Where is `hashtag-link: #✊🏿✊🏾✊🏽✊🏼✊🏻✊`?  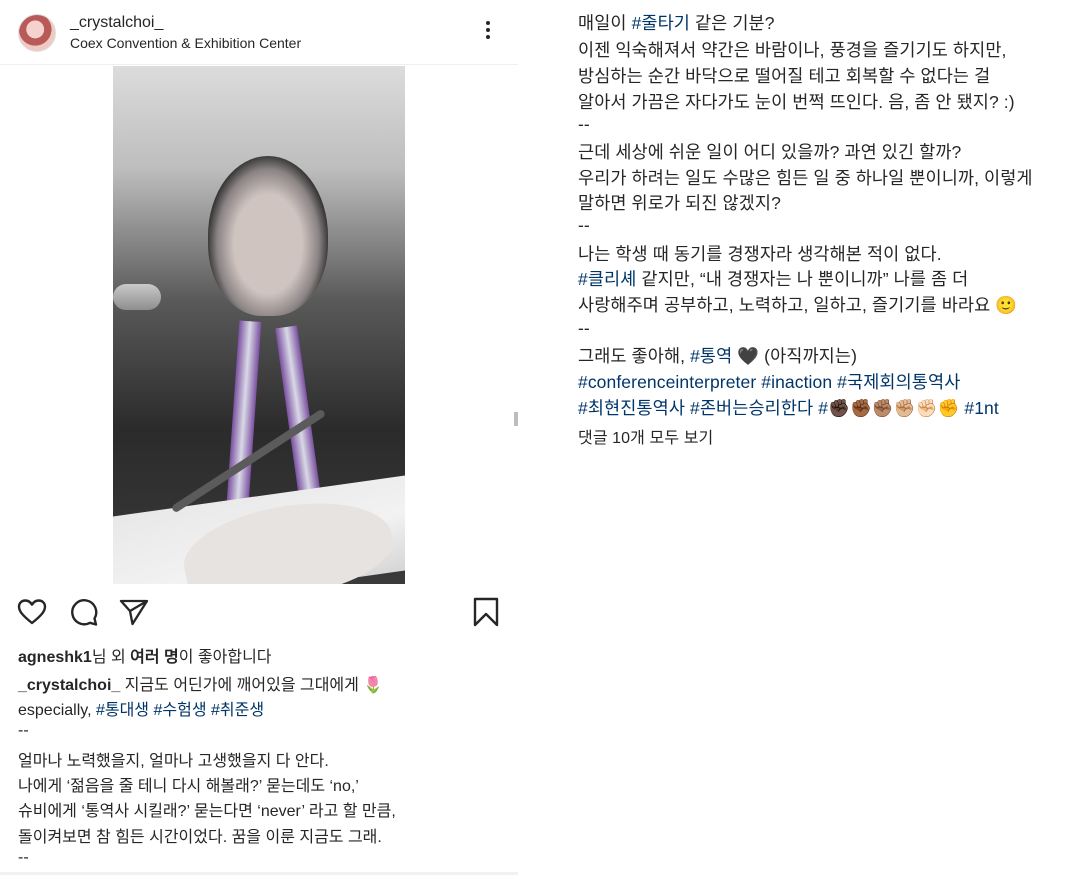
hashtag-link: #✊🏿✊🏾✊🏽✊🏼✊🏻✊ is located at coordinates (888, 408).